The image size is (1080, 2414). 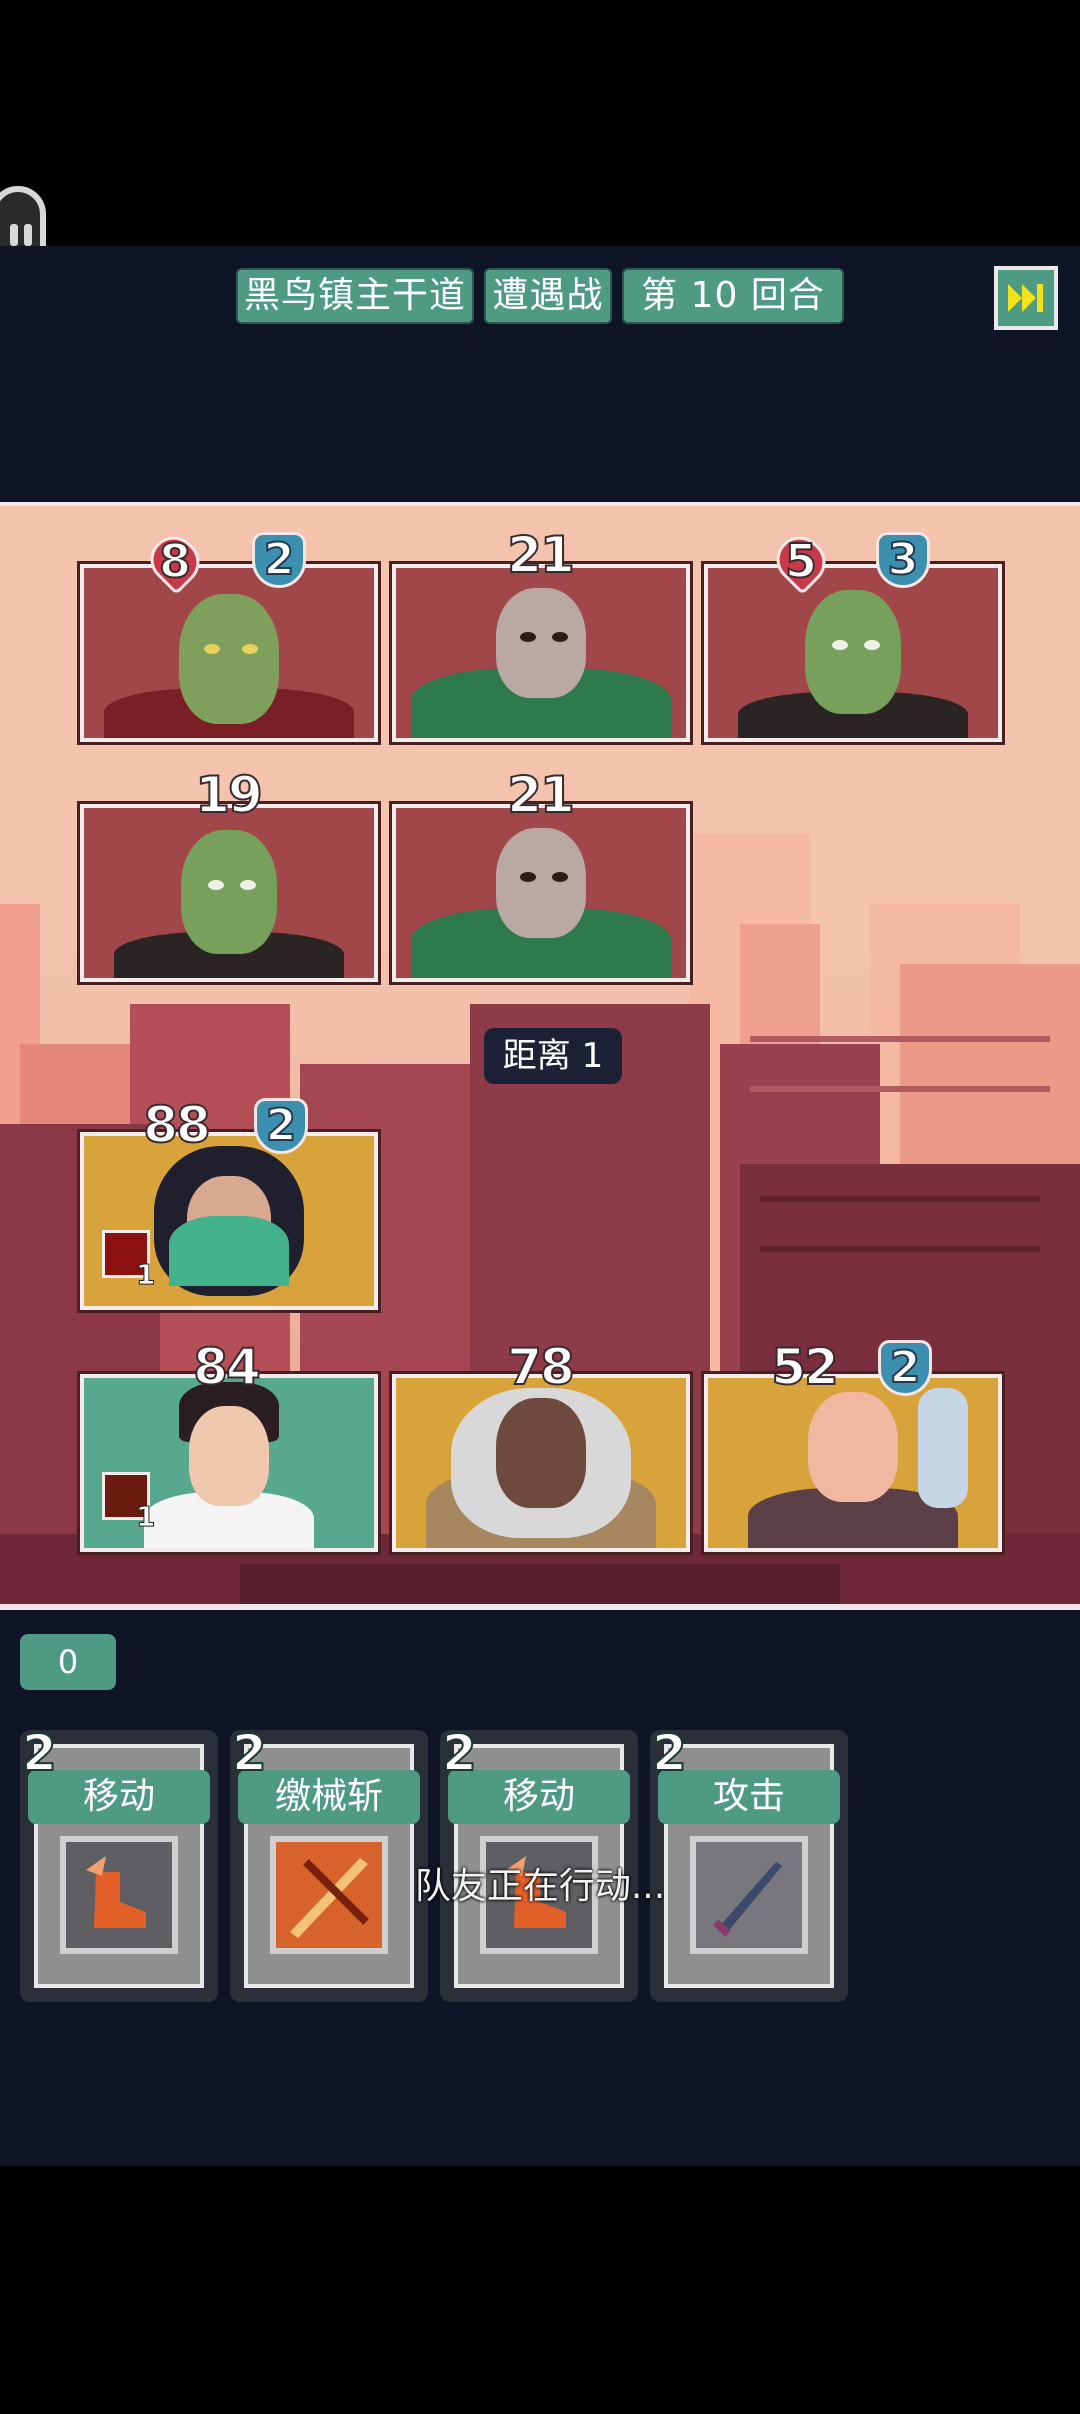 I want to click on hp-counter: 19, so click(x=228, y=795).